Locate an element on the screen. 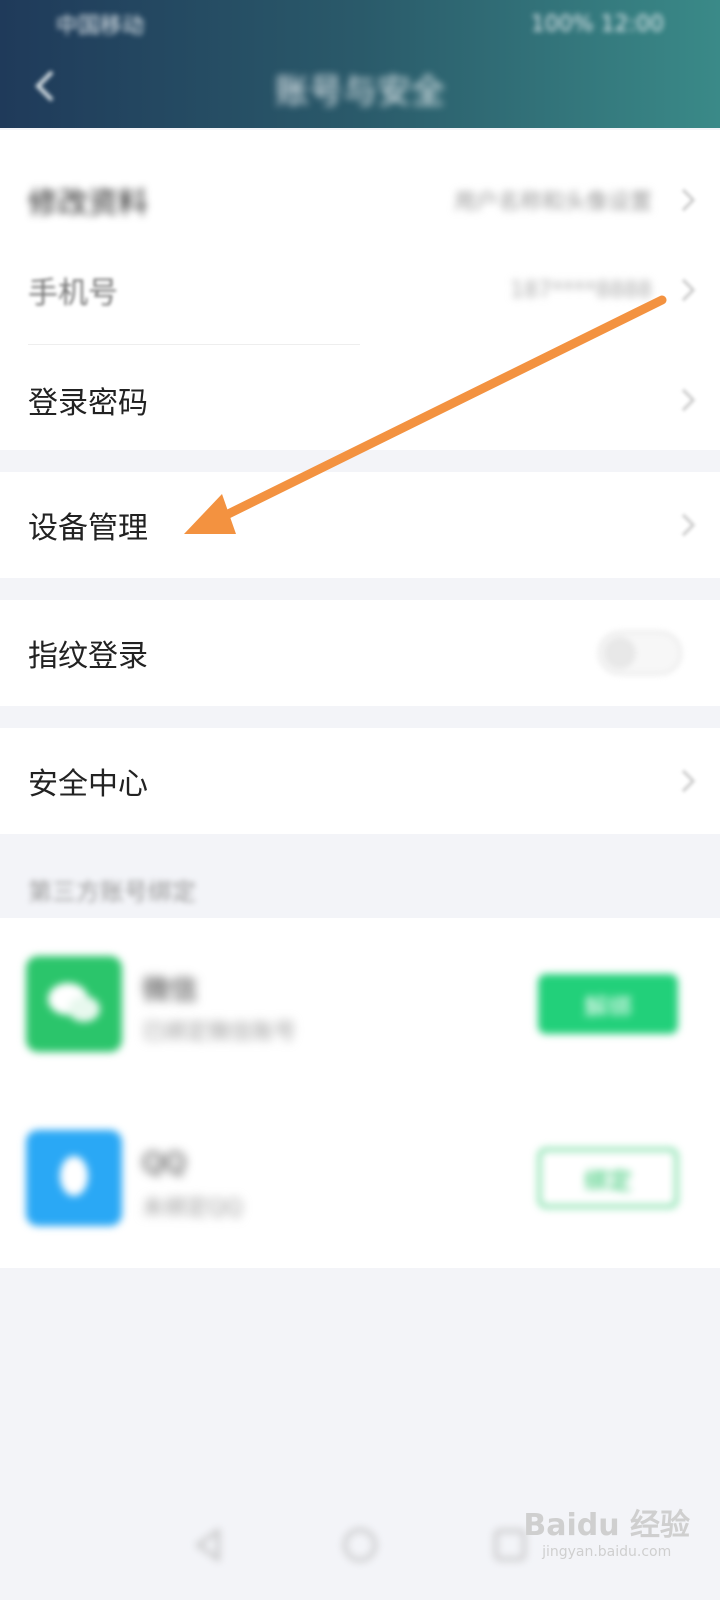 This screenshot has height=1600, width=720. device-management-row: 设备管理 is located at coordinates (360, 525).